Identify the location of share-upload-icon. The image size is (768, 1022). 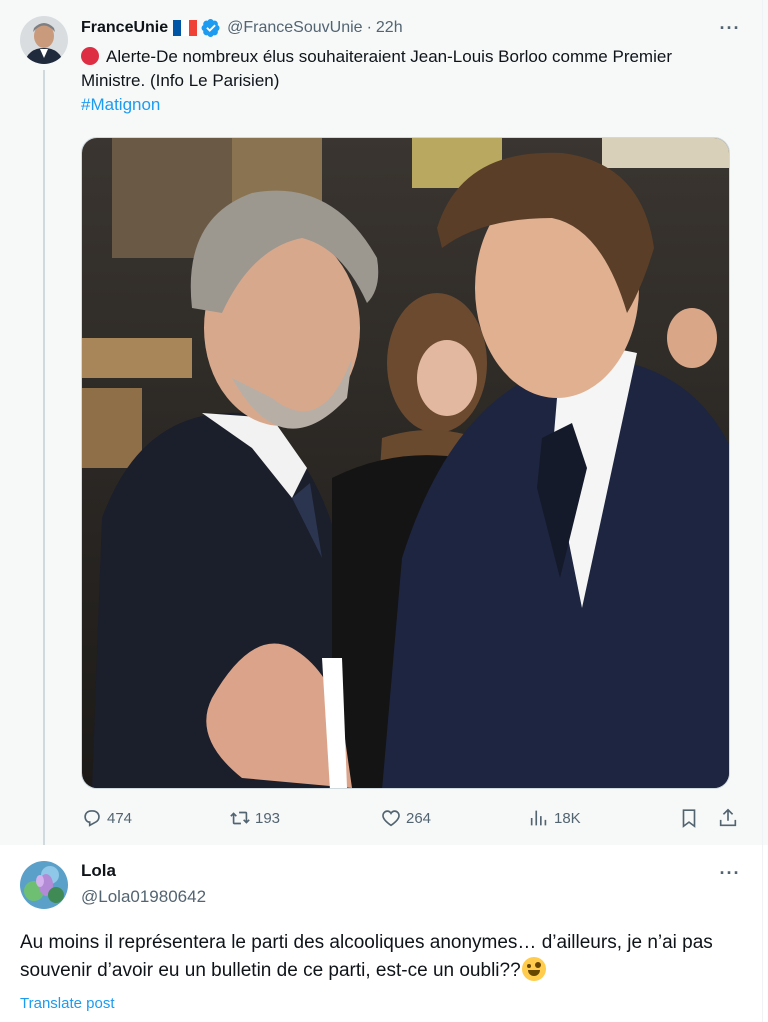
(728, 817).